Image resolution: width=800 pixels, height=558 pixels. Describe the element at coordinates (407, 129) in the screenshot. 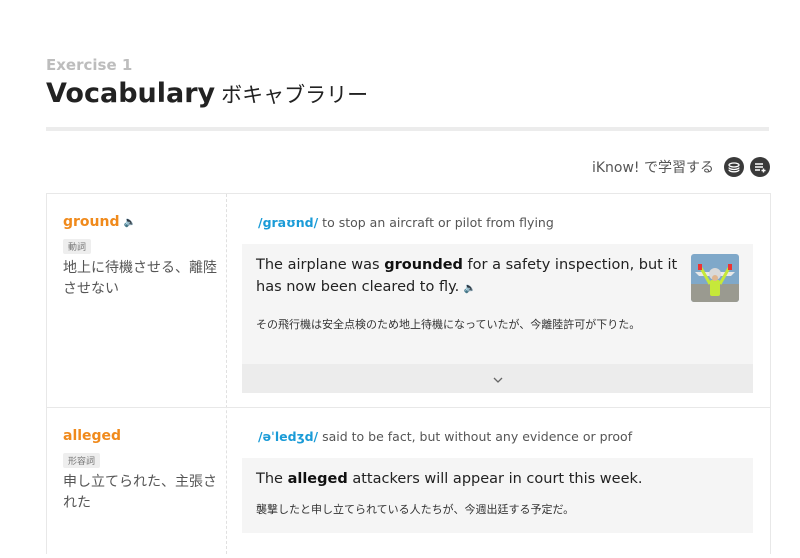

I see `title-divider` at that location.